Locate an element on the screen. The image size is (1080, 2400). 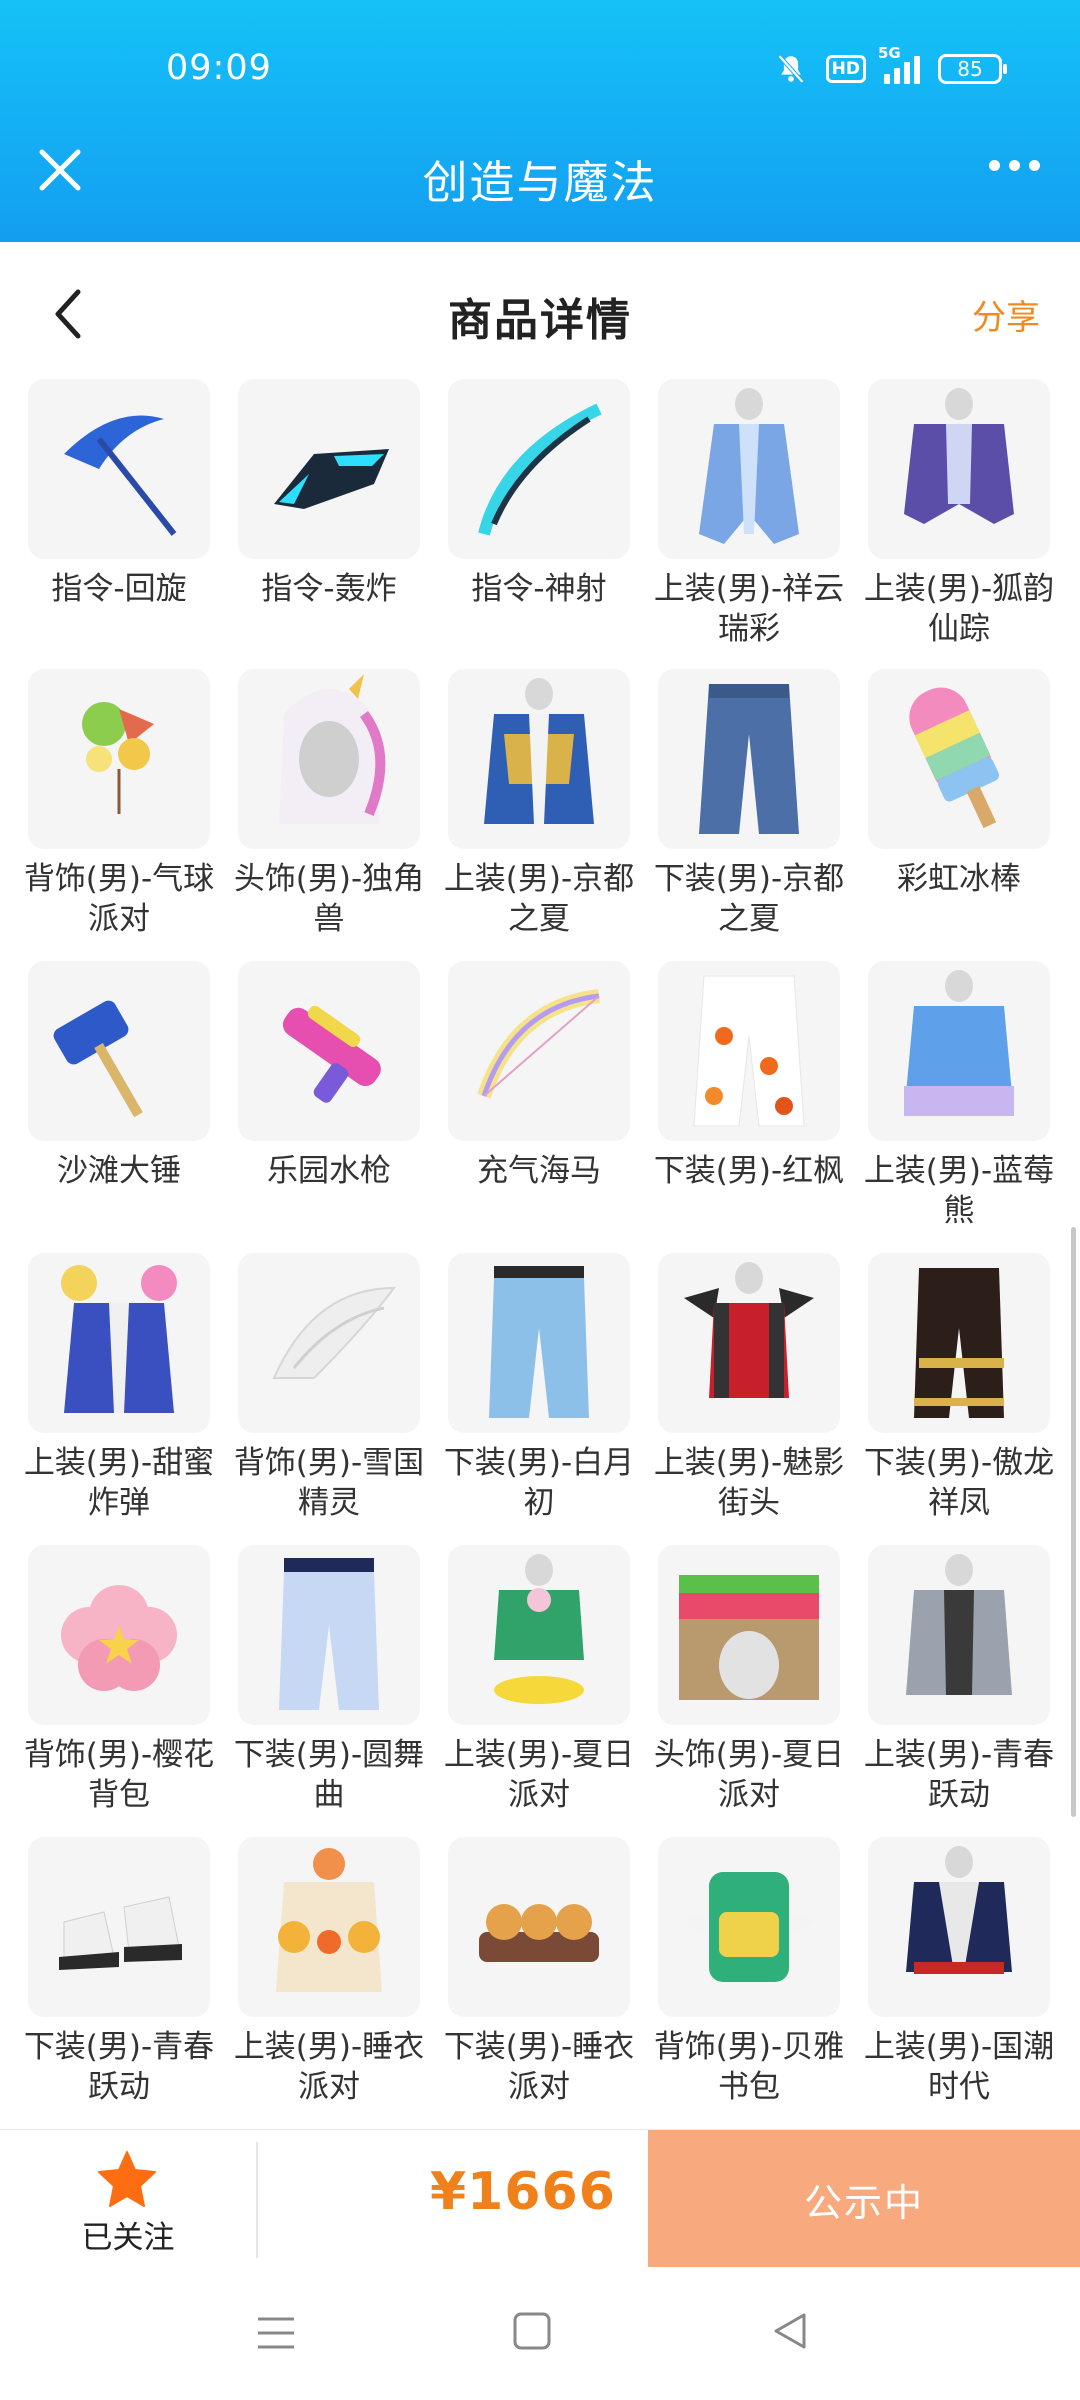
item-card: 下装(男)-青春跃动 is located at coordinates (119, 1972).